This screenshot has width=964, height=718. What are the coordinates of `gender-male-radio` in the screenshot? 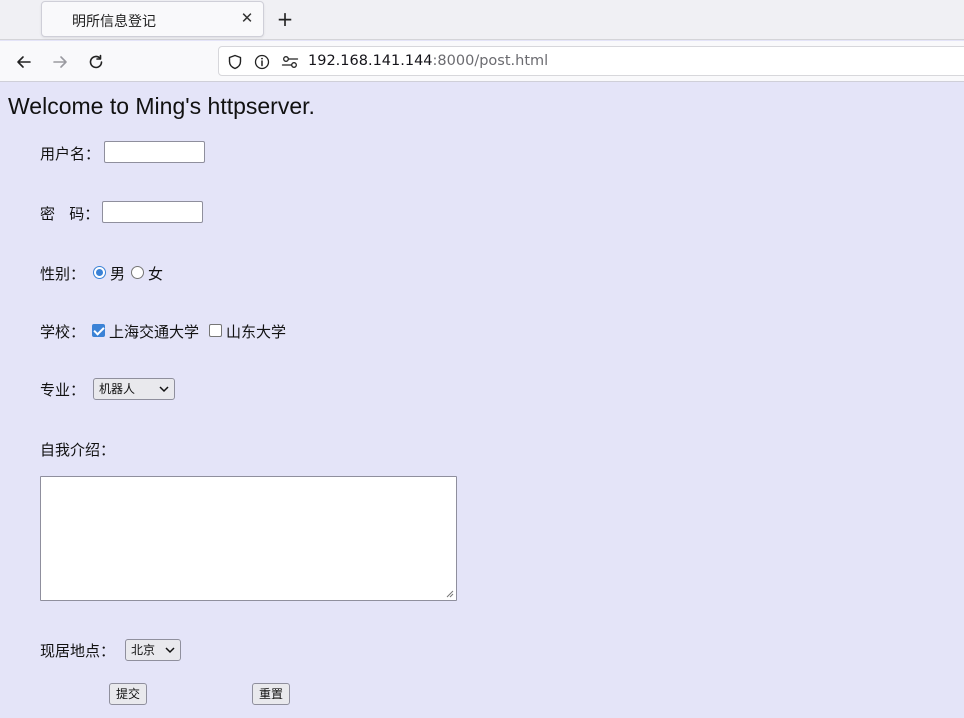 It's located at (99, 272).